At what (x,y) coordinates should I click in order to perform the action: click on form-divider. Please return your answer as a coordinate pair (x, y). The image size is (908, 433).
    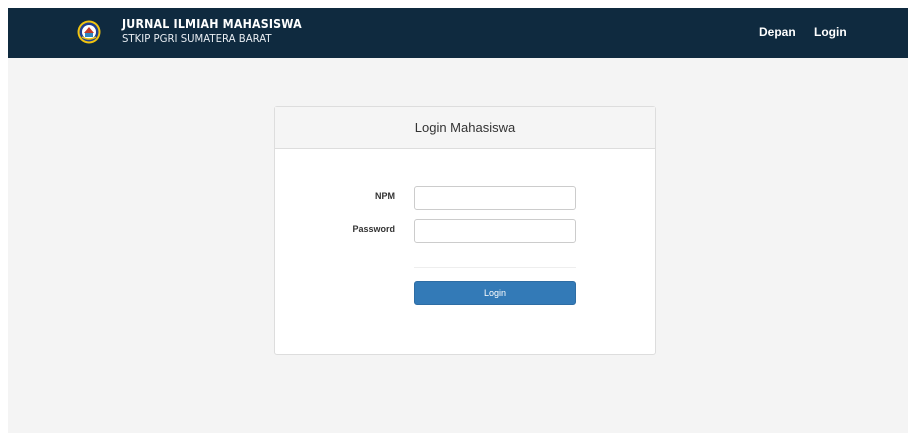
    Looking at the image, I should click on (495, 267).